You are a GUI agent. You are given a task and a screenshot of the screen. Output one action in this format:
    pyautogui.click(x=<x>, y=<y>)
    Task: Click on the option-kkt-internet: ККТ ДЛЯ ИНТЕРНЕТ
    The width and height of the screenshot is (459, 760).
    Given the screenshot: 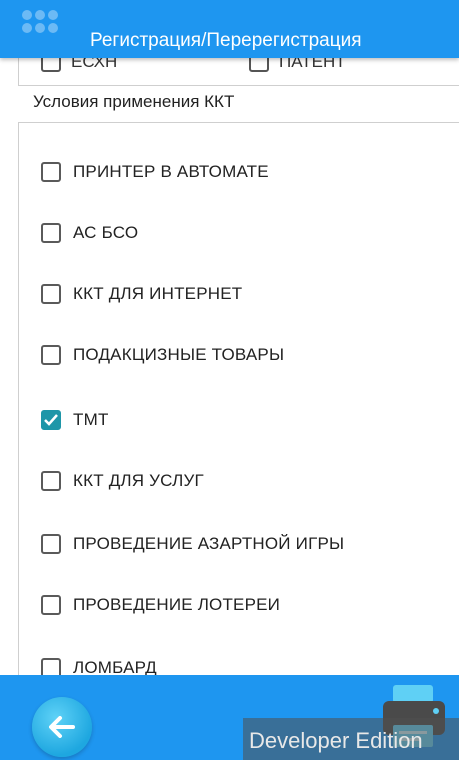 What is the action you would take?
    pyautogui.click(x=141, y=294)
    